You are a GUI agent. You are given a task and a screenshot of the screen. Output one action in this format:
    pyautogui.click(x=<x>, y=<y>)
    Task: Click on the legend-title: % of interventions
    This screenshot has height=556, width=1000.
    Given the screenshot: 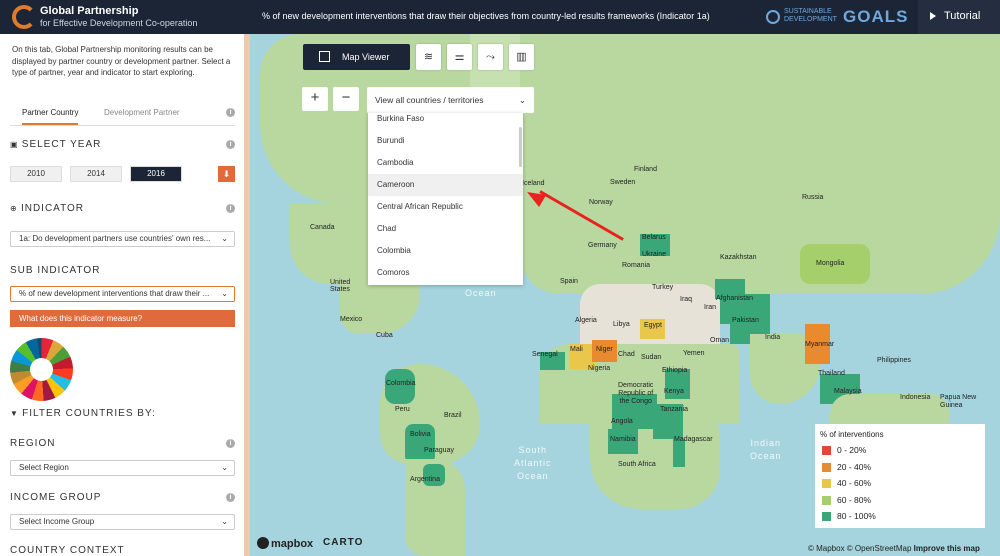 What is the action you would take?
    pyautogui.click(x=852, y=434)
    